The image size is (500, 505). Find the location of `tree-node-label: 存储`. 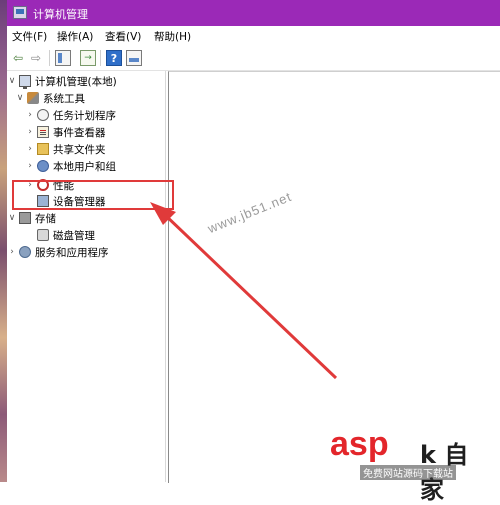

tree-node-label: 存储 is located at coordinates (45, 218).